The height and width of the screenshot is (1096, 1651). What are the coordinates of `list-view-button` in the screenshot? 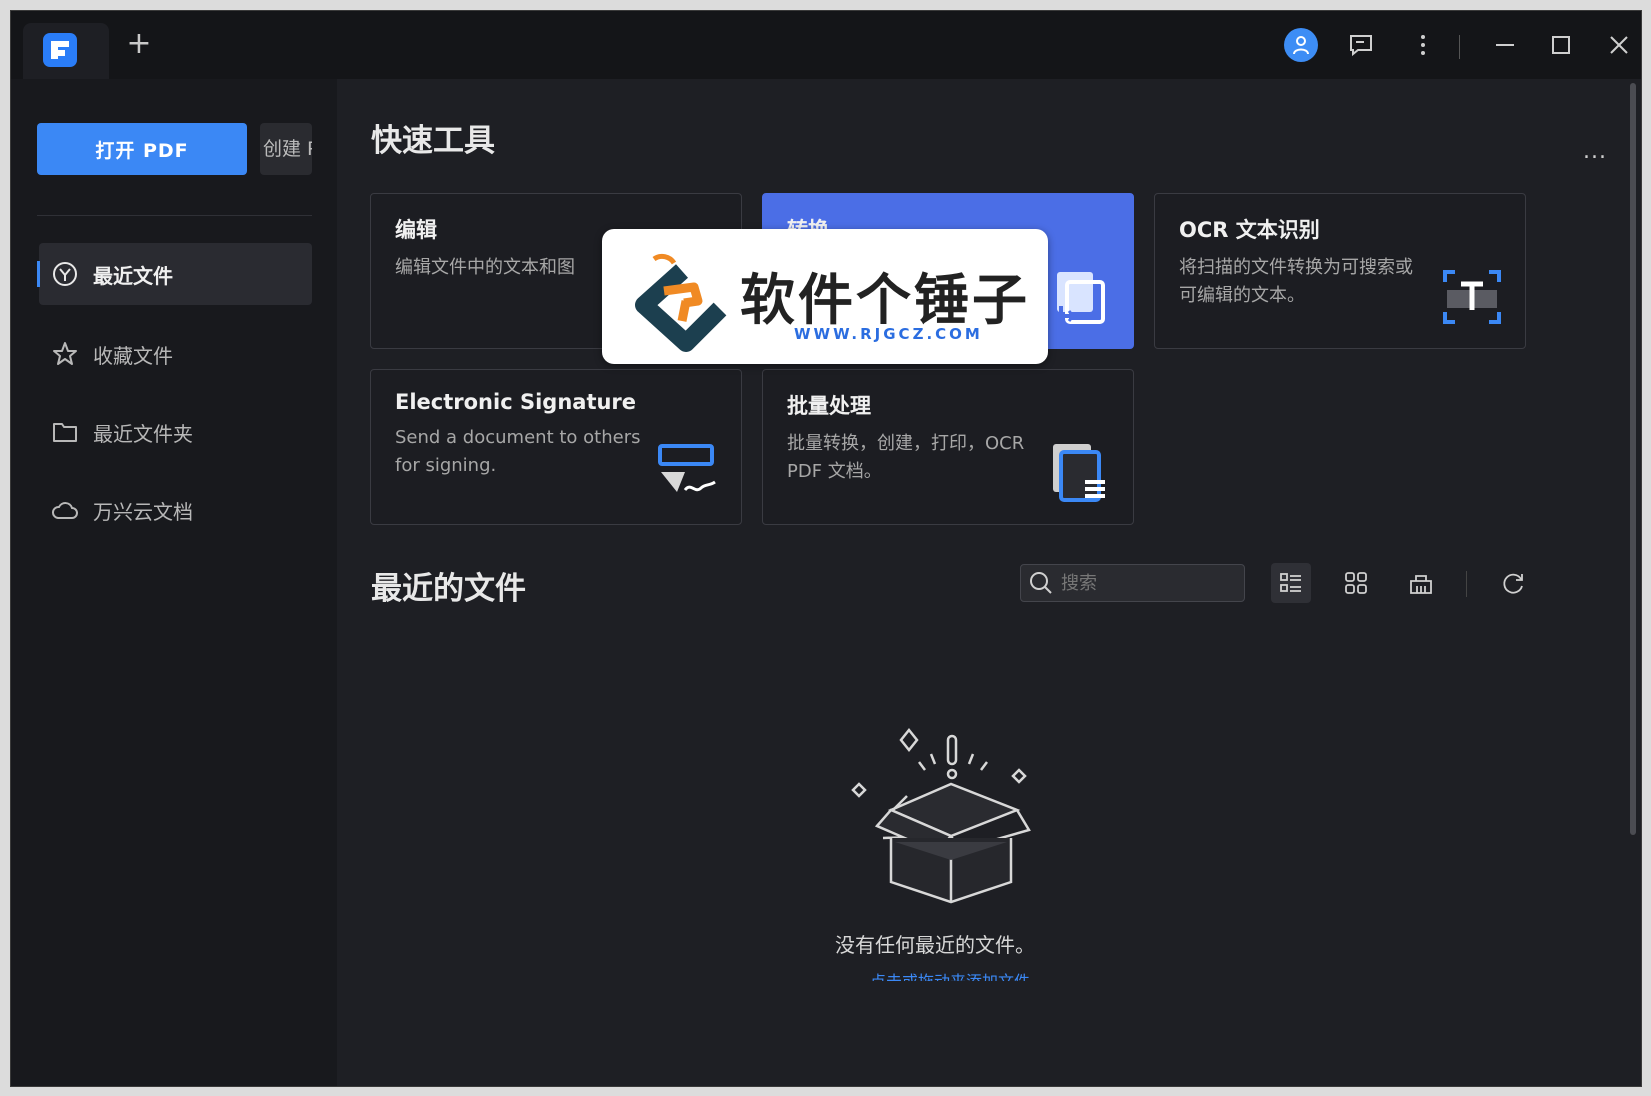 It's located at (1291, 583).